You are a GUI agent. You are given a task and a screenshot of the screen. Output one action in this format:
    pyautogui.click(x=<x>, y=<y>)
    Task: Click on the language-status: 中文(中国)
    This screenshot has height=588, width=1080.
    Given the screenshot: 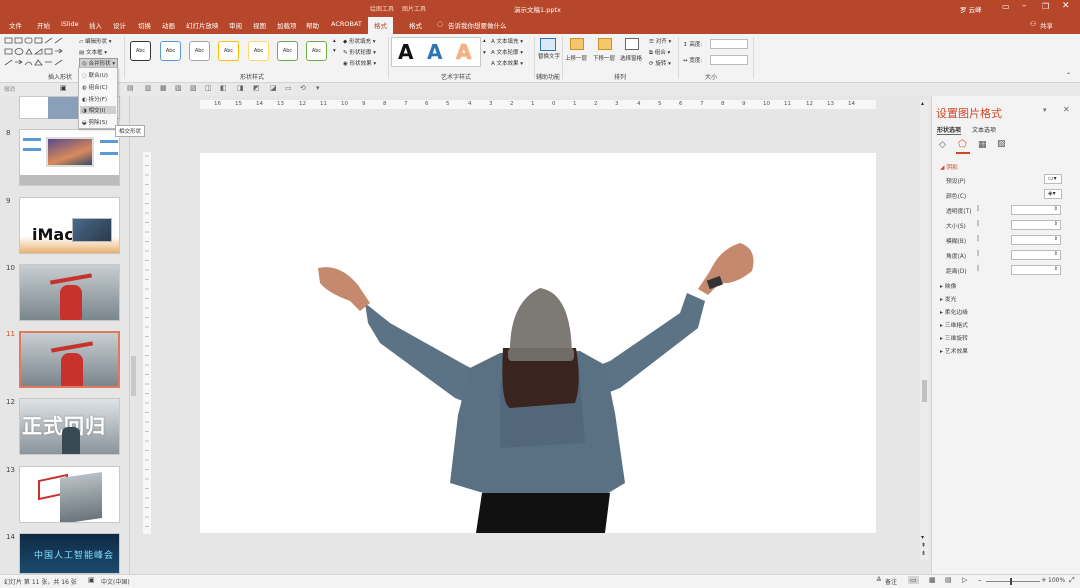 What is the action you would take?
    pyautogui.click(x=115, y=581)
    